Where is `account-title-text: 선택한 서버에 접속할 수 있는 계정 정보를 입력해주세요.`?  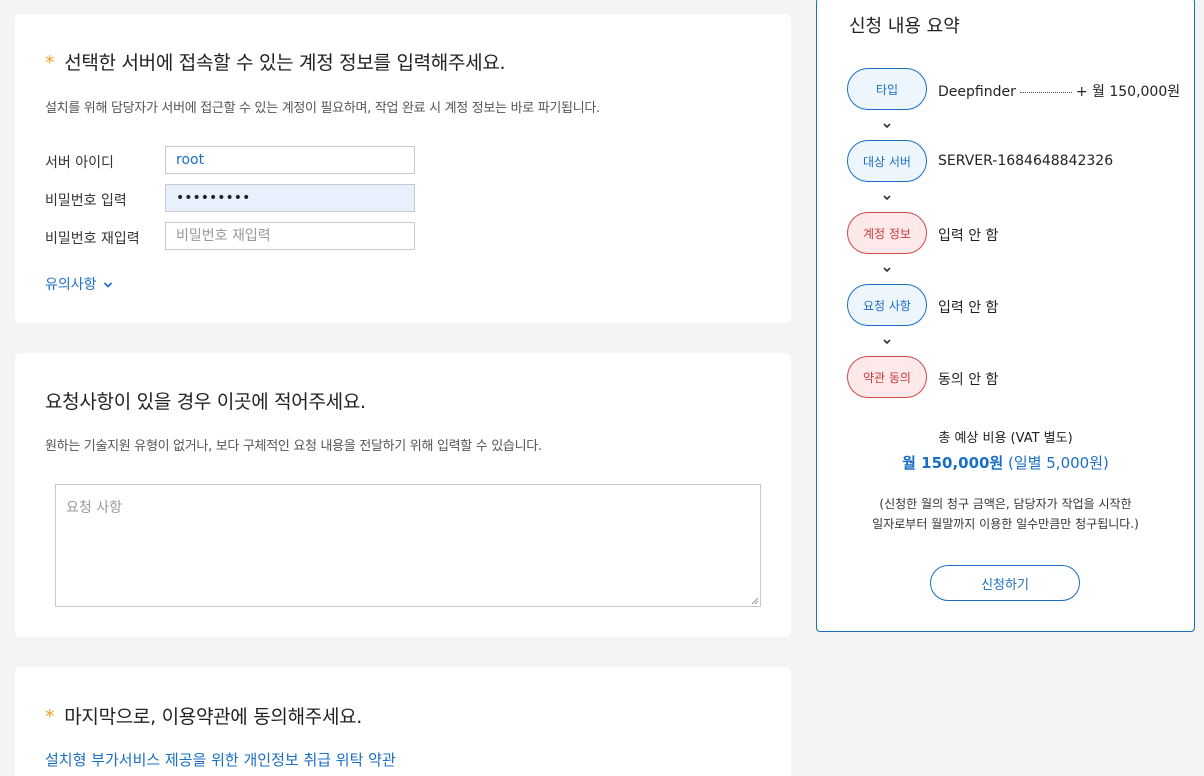
account-title-text: 선택한 서버에 접속할 수 있는 계정 정보를 입력해주세요. is located at coordinates (285, 63).